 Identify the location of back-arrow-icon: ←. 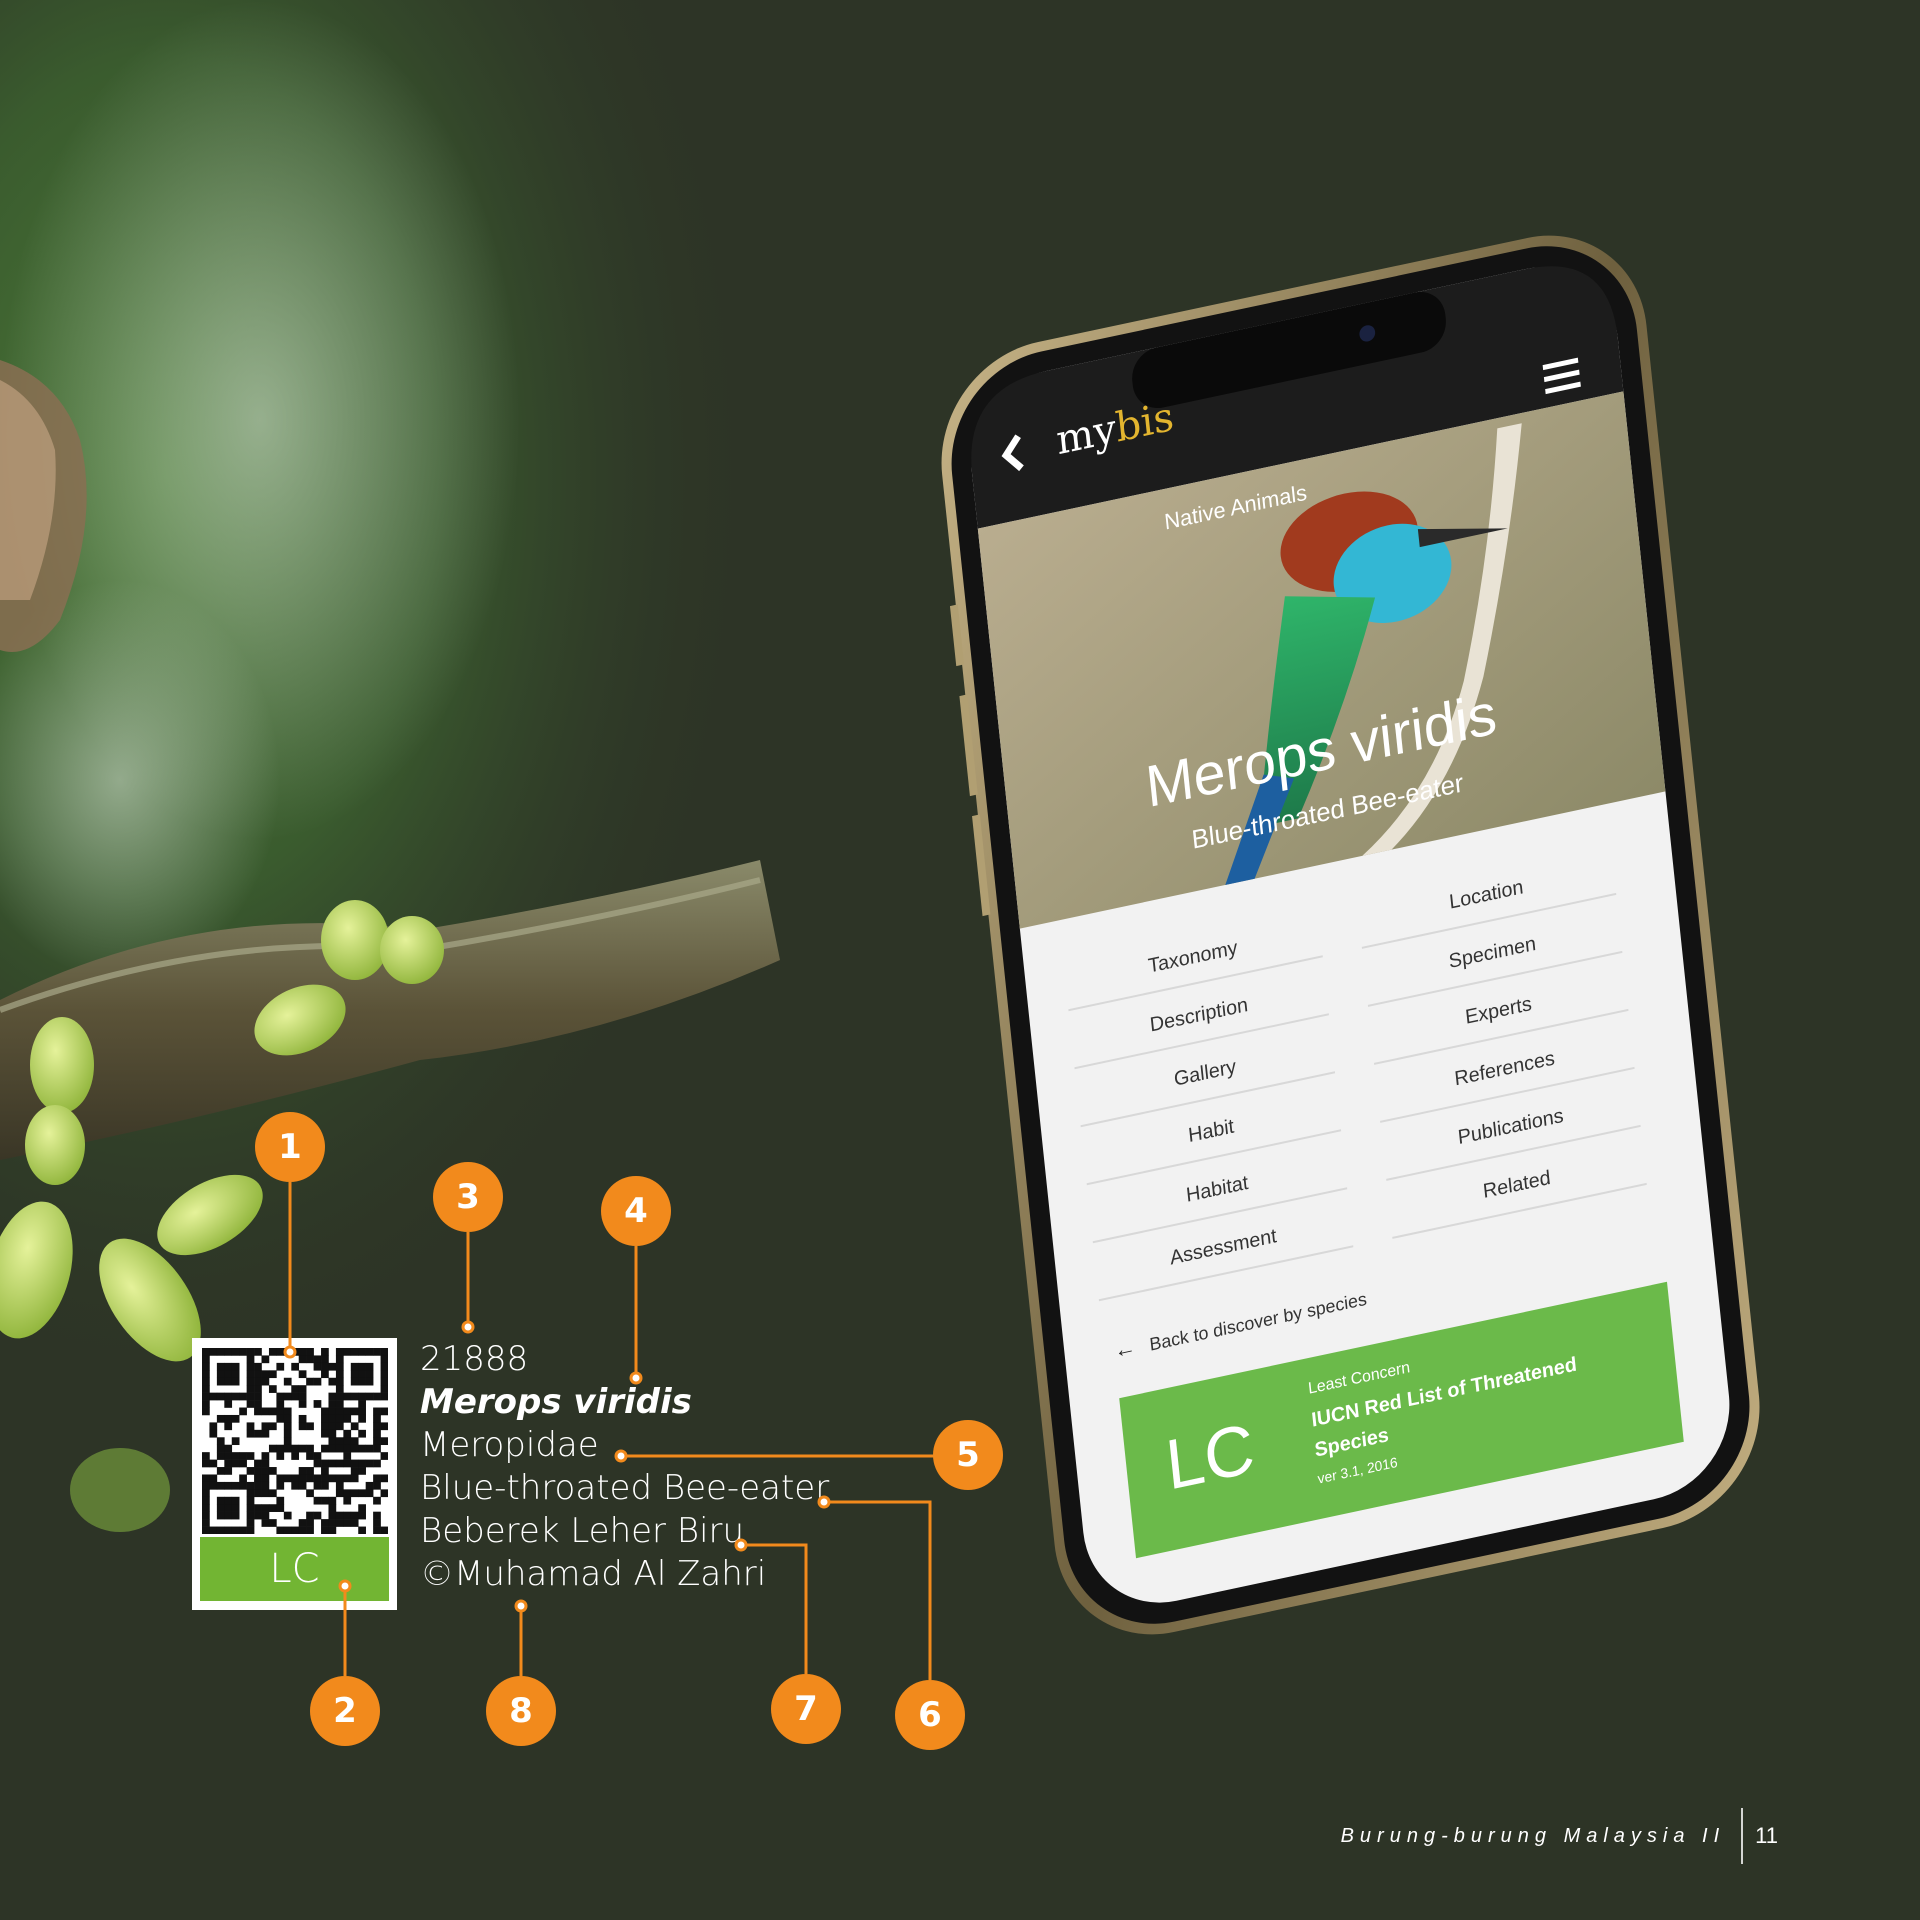
(1125, 1349).